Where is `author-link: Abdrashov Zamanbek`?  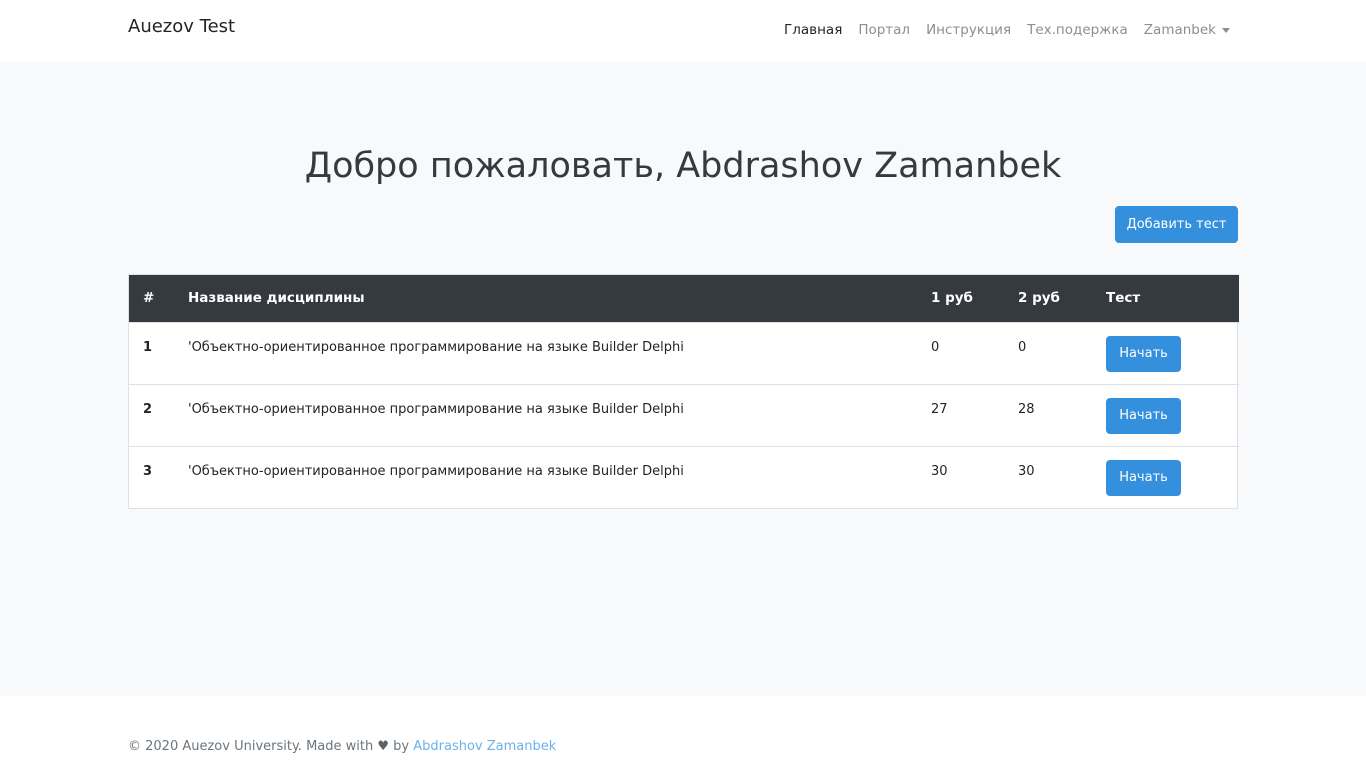
author-link: Abdrashov Zamanbek is located at coordinates (484, 746).